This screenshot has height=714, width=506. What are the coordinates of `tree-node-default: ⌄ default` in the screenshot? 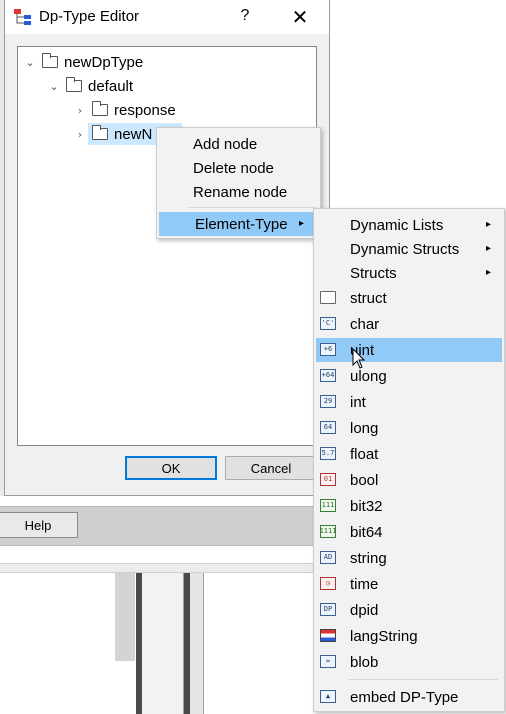 It's located at (89, 86).